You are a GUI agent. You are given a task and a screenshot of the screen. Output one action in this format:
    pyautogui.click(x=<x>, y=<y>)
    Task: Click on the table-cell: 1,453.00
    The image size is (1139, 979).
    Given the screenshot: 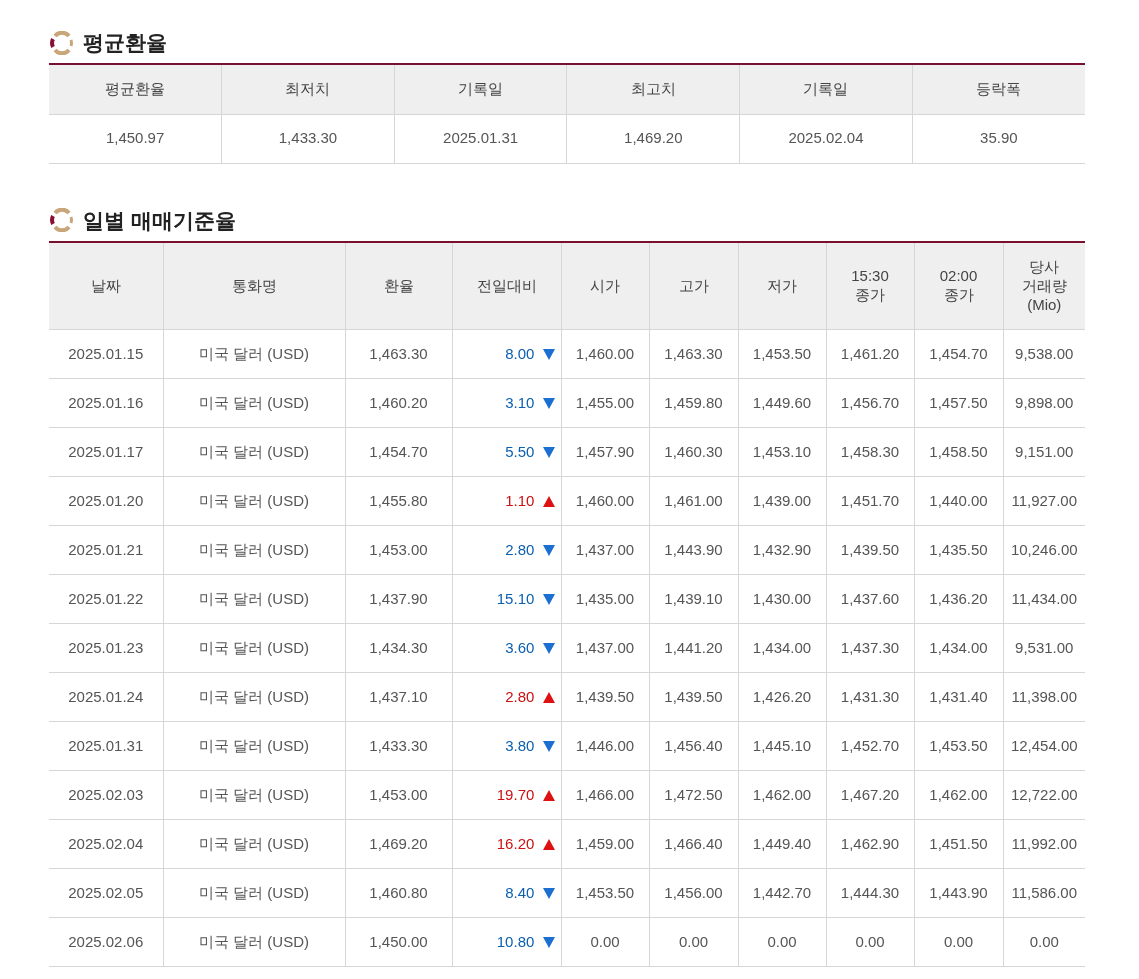 What is the action you would take?
    pyautogui.click(x=398, y=550)
    